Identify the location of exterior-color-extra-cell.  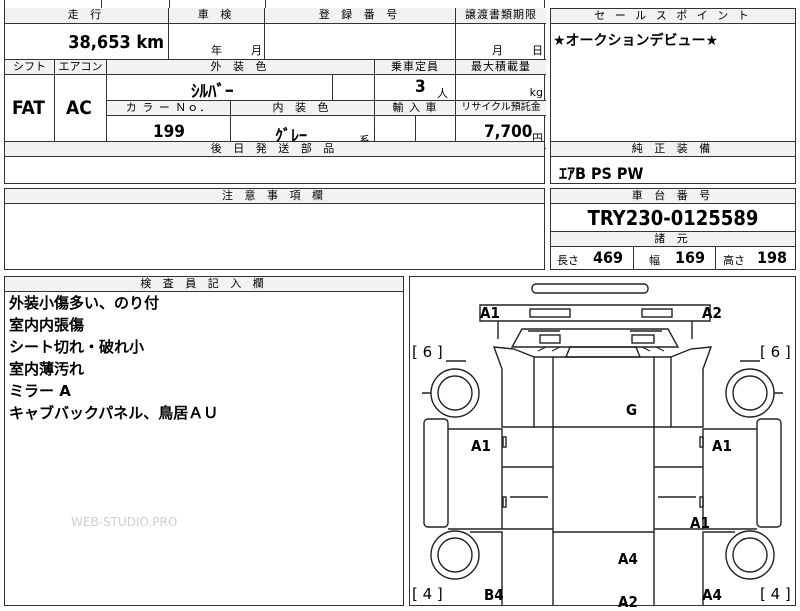
(354, 88).